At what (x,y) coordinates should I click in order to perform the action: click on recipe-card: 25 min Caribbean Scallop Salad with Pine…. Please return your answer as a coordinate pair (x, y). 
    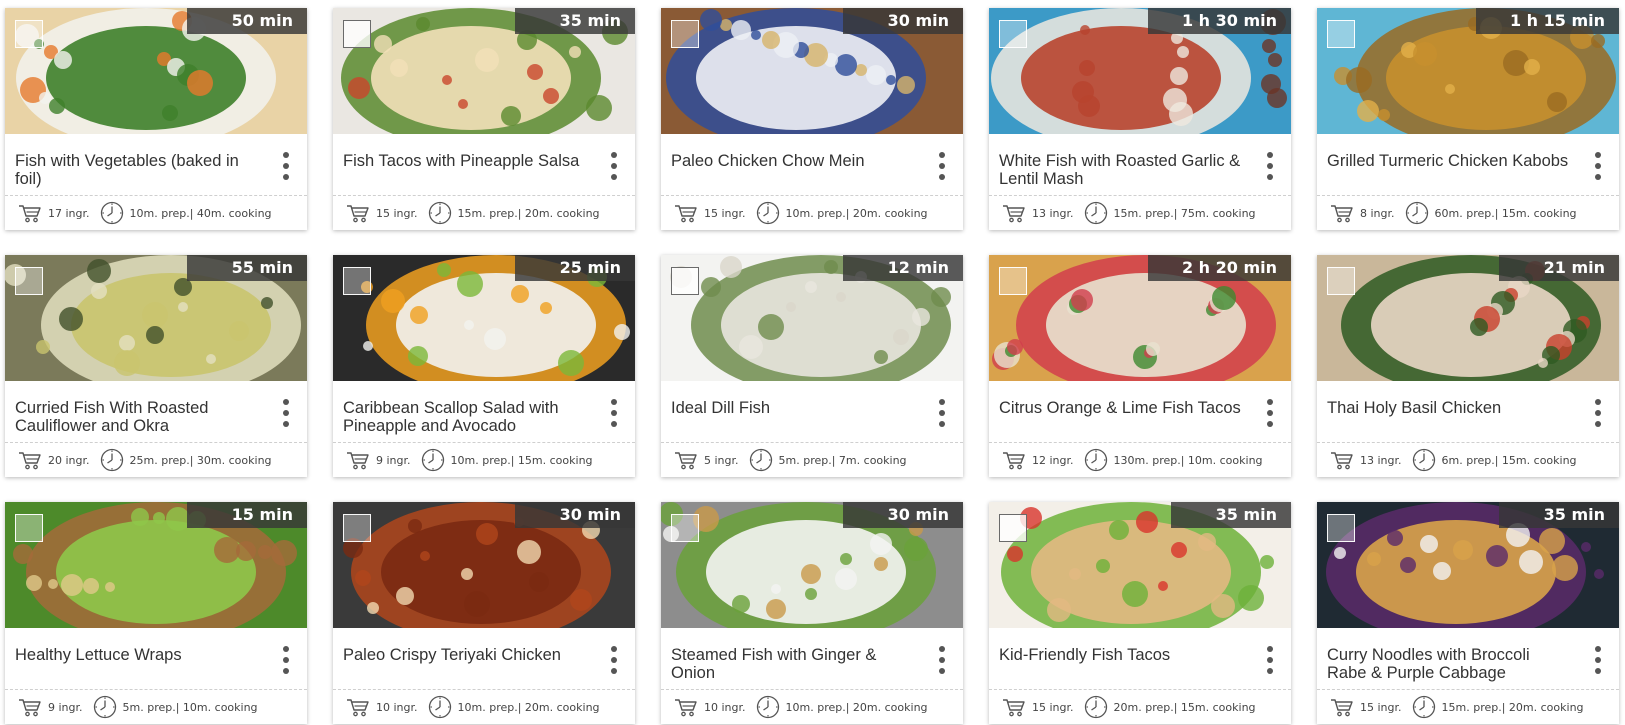
    Looking at the image, I should click on (484, 366).